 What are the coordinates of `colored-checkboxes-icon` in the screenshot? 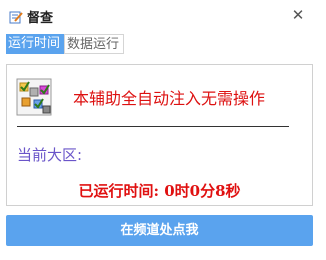 It's located at (35, 97).